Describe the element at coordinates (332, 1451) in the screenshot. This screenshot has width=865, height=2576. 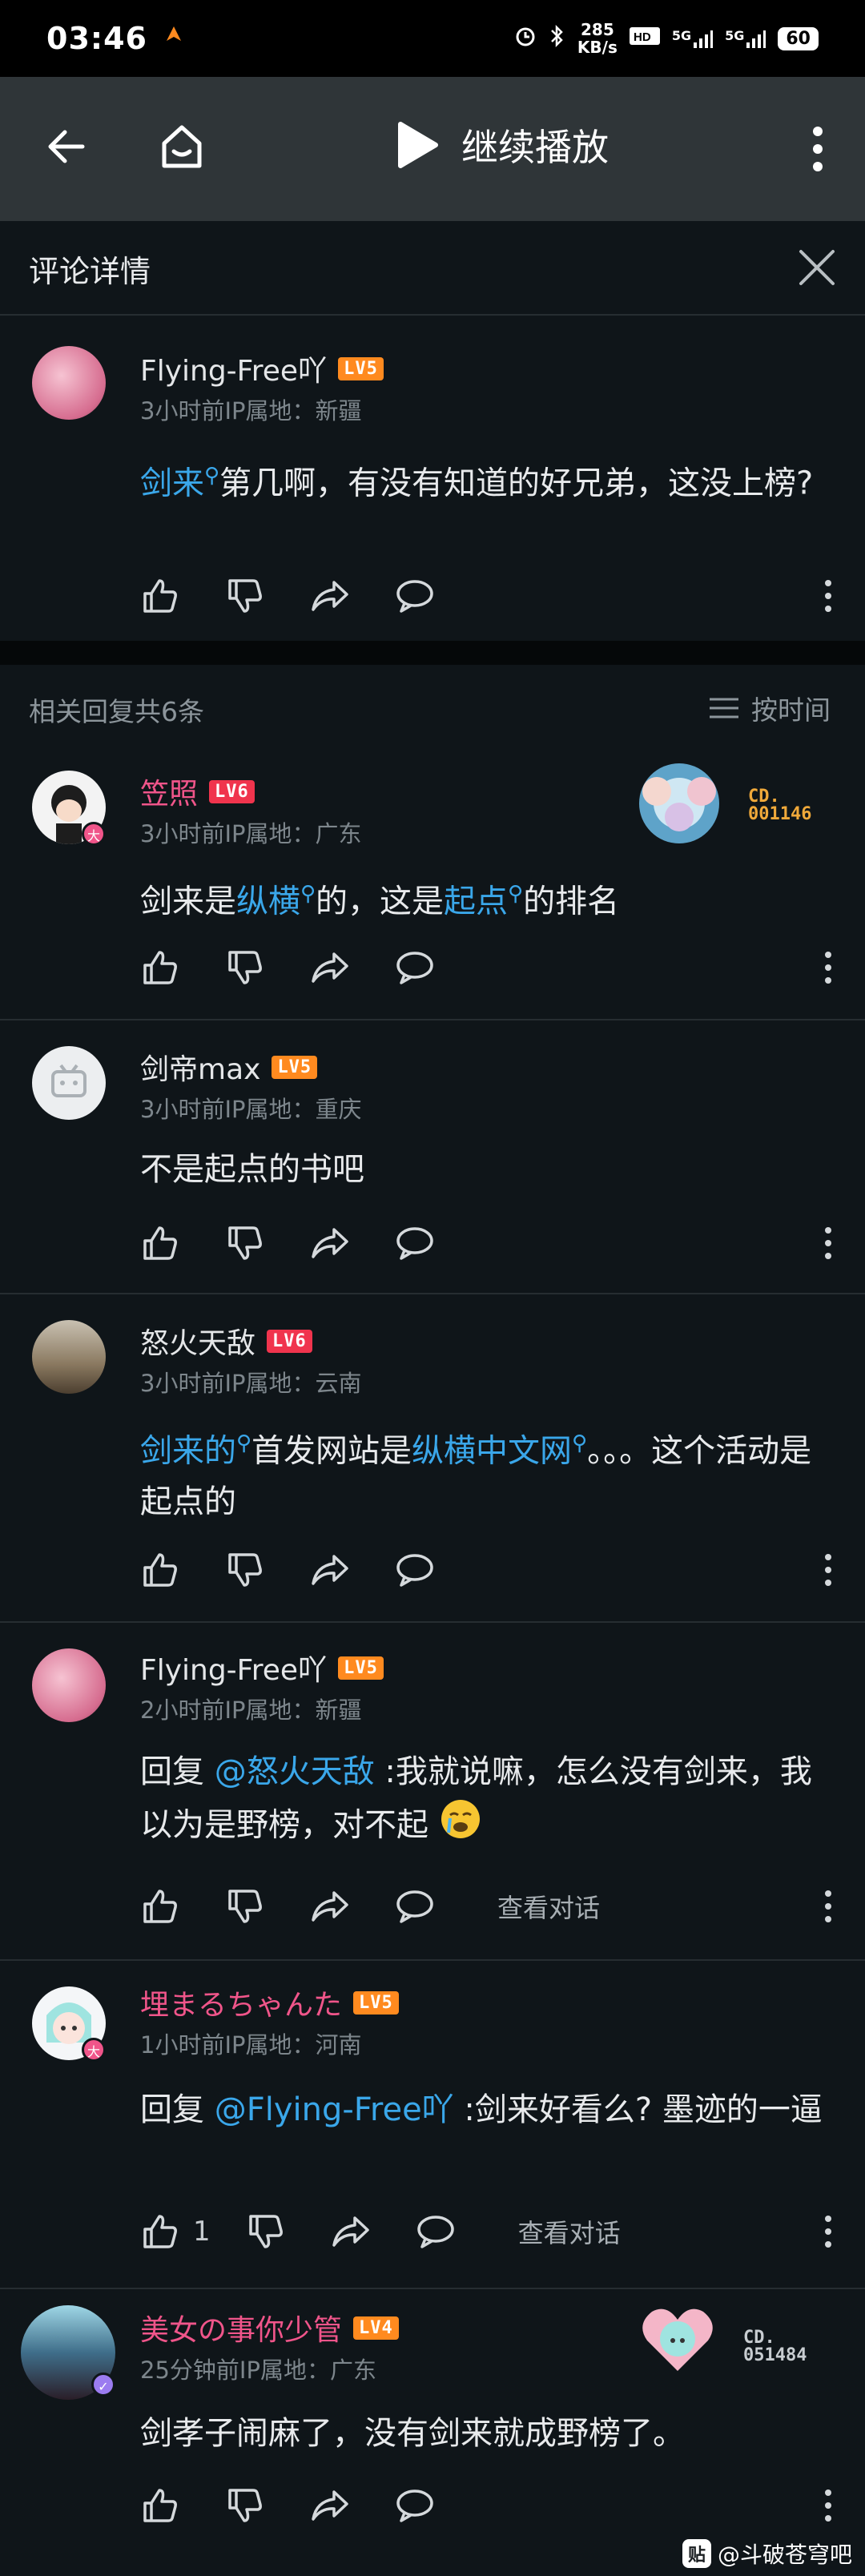
I see `text-segment: 首发网站是` at that location.